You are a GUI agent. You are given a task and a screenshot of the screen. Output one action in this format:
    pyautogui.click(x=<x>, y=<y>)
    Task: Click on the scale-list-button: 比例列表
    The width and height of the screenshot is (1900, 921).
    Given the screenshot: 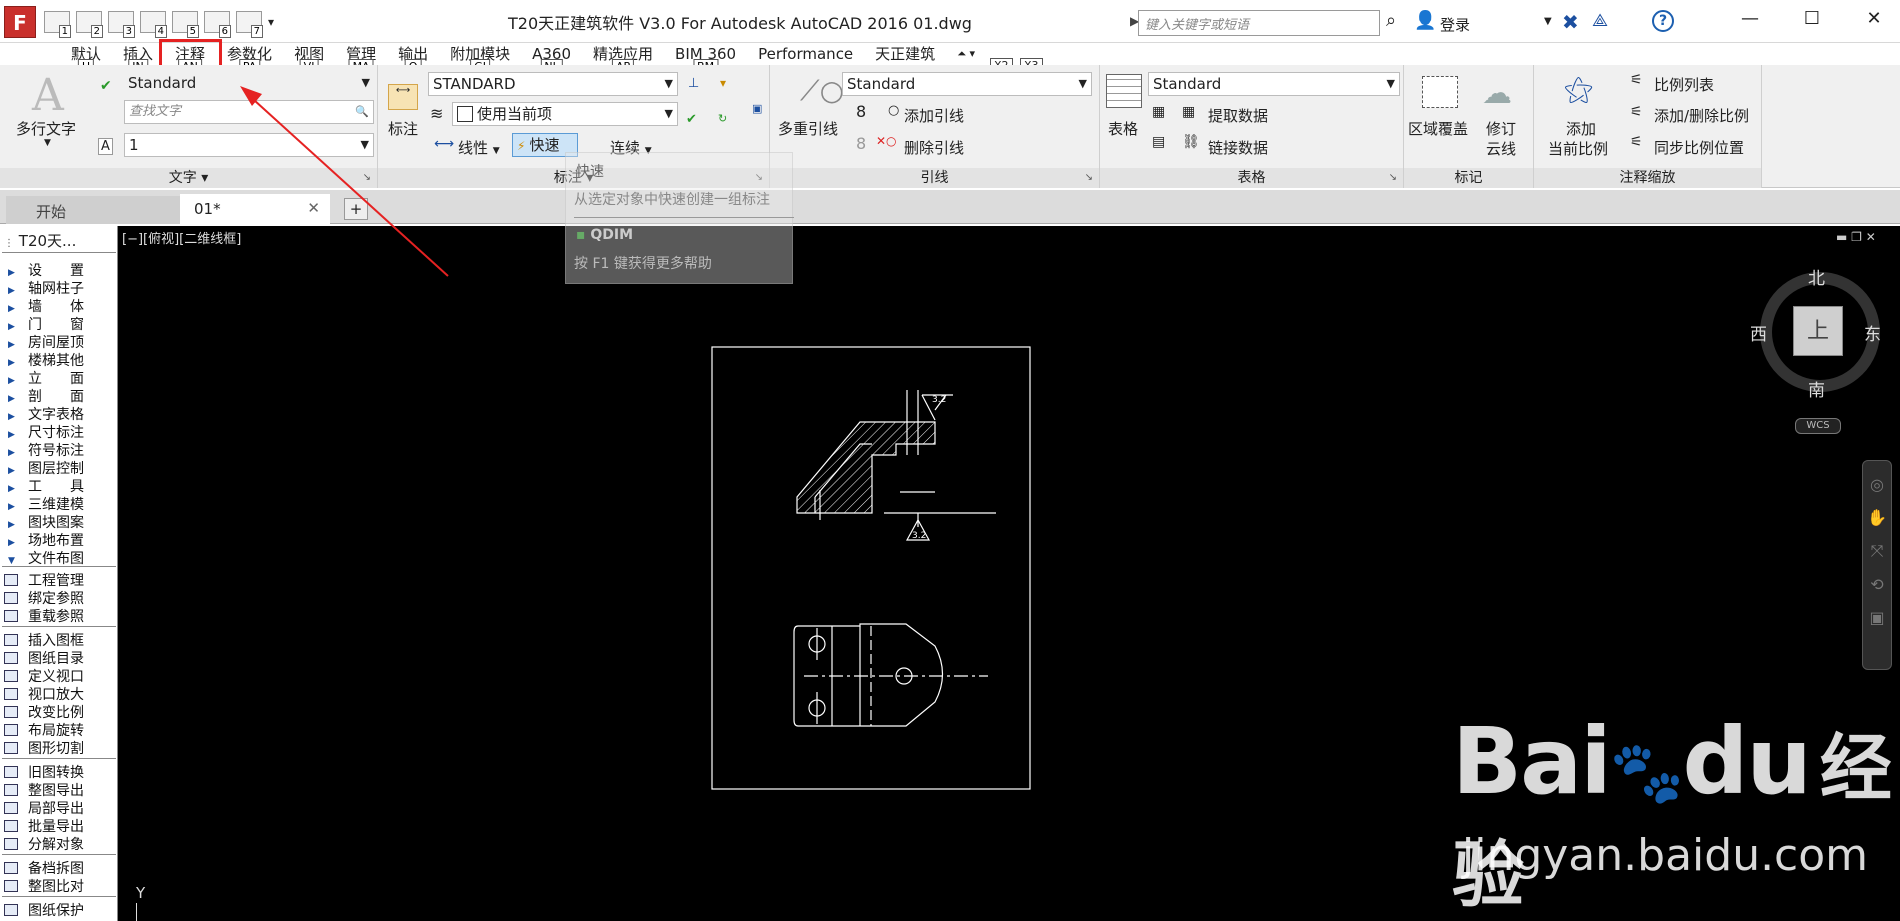 What is the action you would take?
    pyautogui.click(x=1684, y=84)
    